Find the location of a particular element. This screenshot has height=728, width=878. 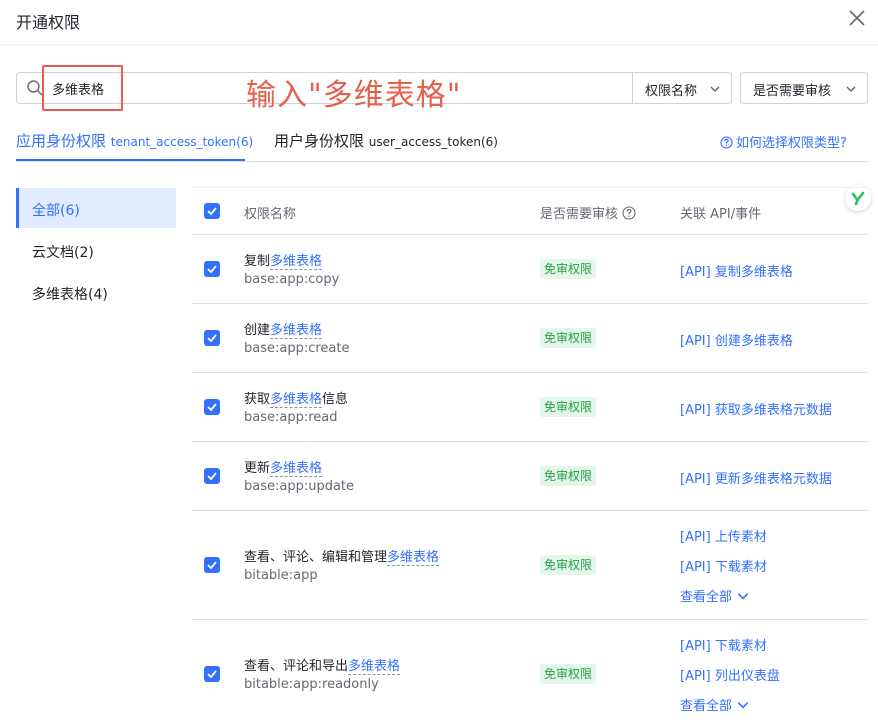

permission-name: 查看、评论、编辑和管理多维表格 is located at coordinates (342, 556).